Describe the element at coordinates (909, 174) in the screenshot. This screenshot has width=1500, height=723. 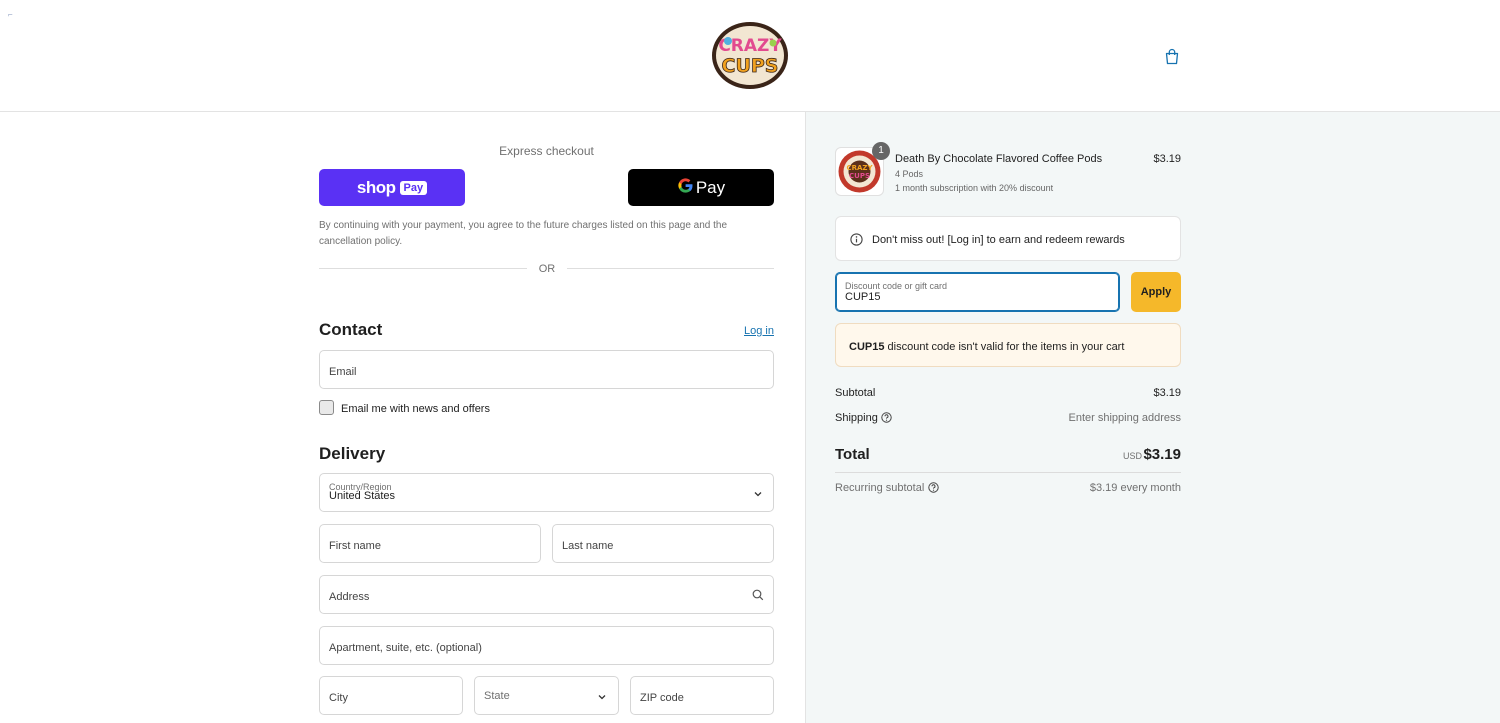
I see `product-variant: 4 Pods` at that location.